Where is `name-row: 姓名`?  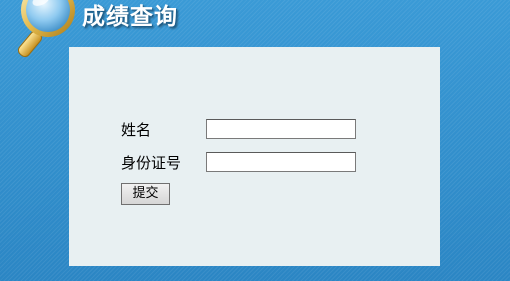
name-row: 姓名 is located at coordinates (271, 130).